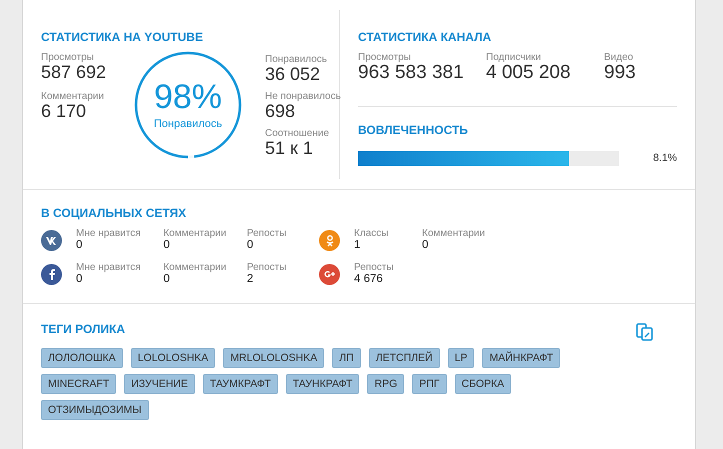  Describe the element at coordinates (250, 279) in the screenshot. I see `social-stat-value: 2` at that location.